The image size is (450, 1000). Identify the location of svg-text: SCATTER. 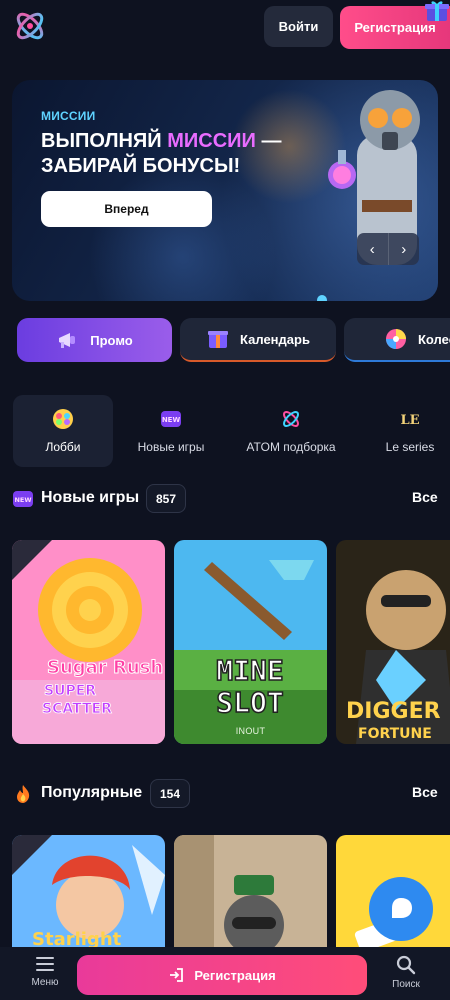
(77, 709).